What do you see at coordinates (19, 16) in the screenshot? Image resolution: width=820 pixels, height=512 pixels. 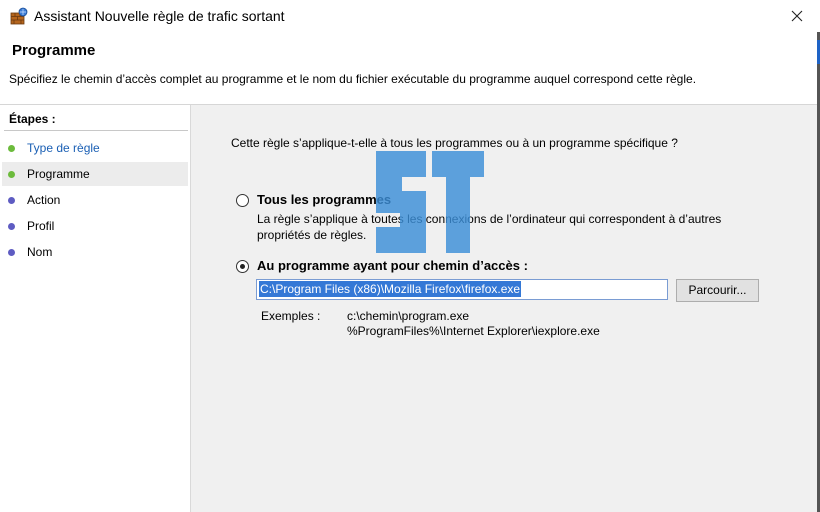 I see `firewall-icon` at bounding box center [19, 16].